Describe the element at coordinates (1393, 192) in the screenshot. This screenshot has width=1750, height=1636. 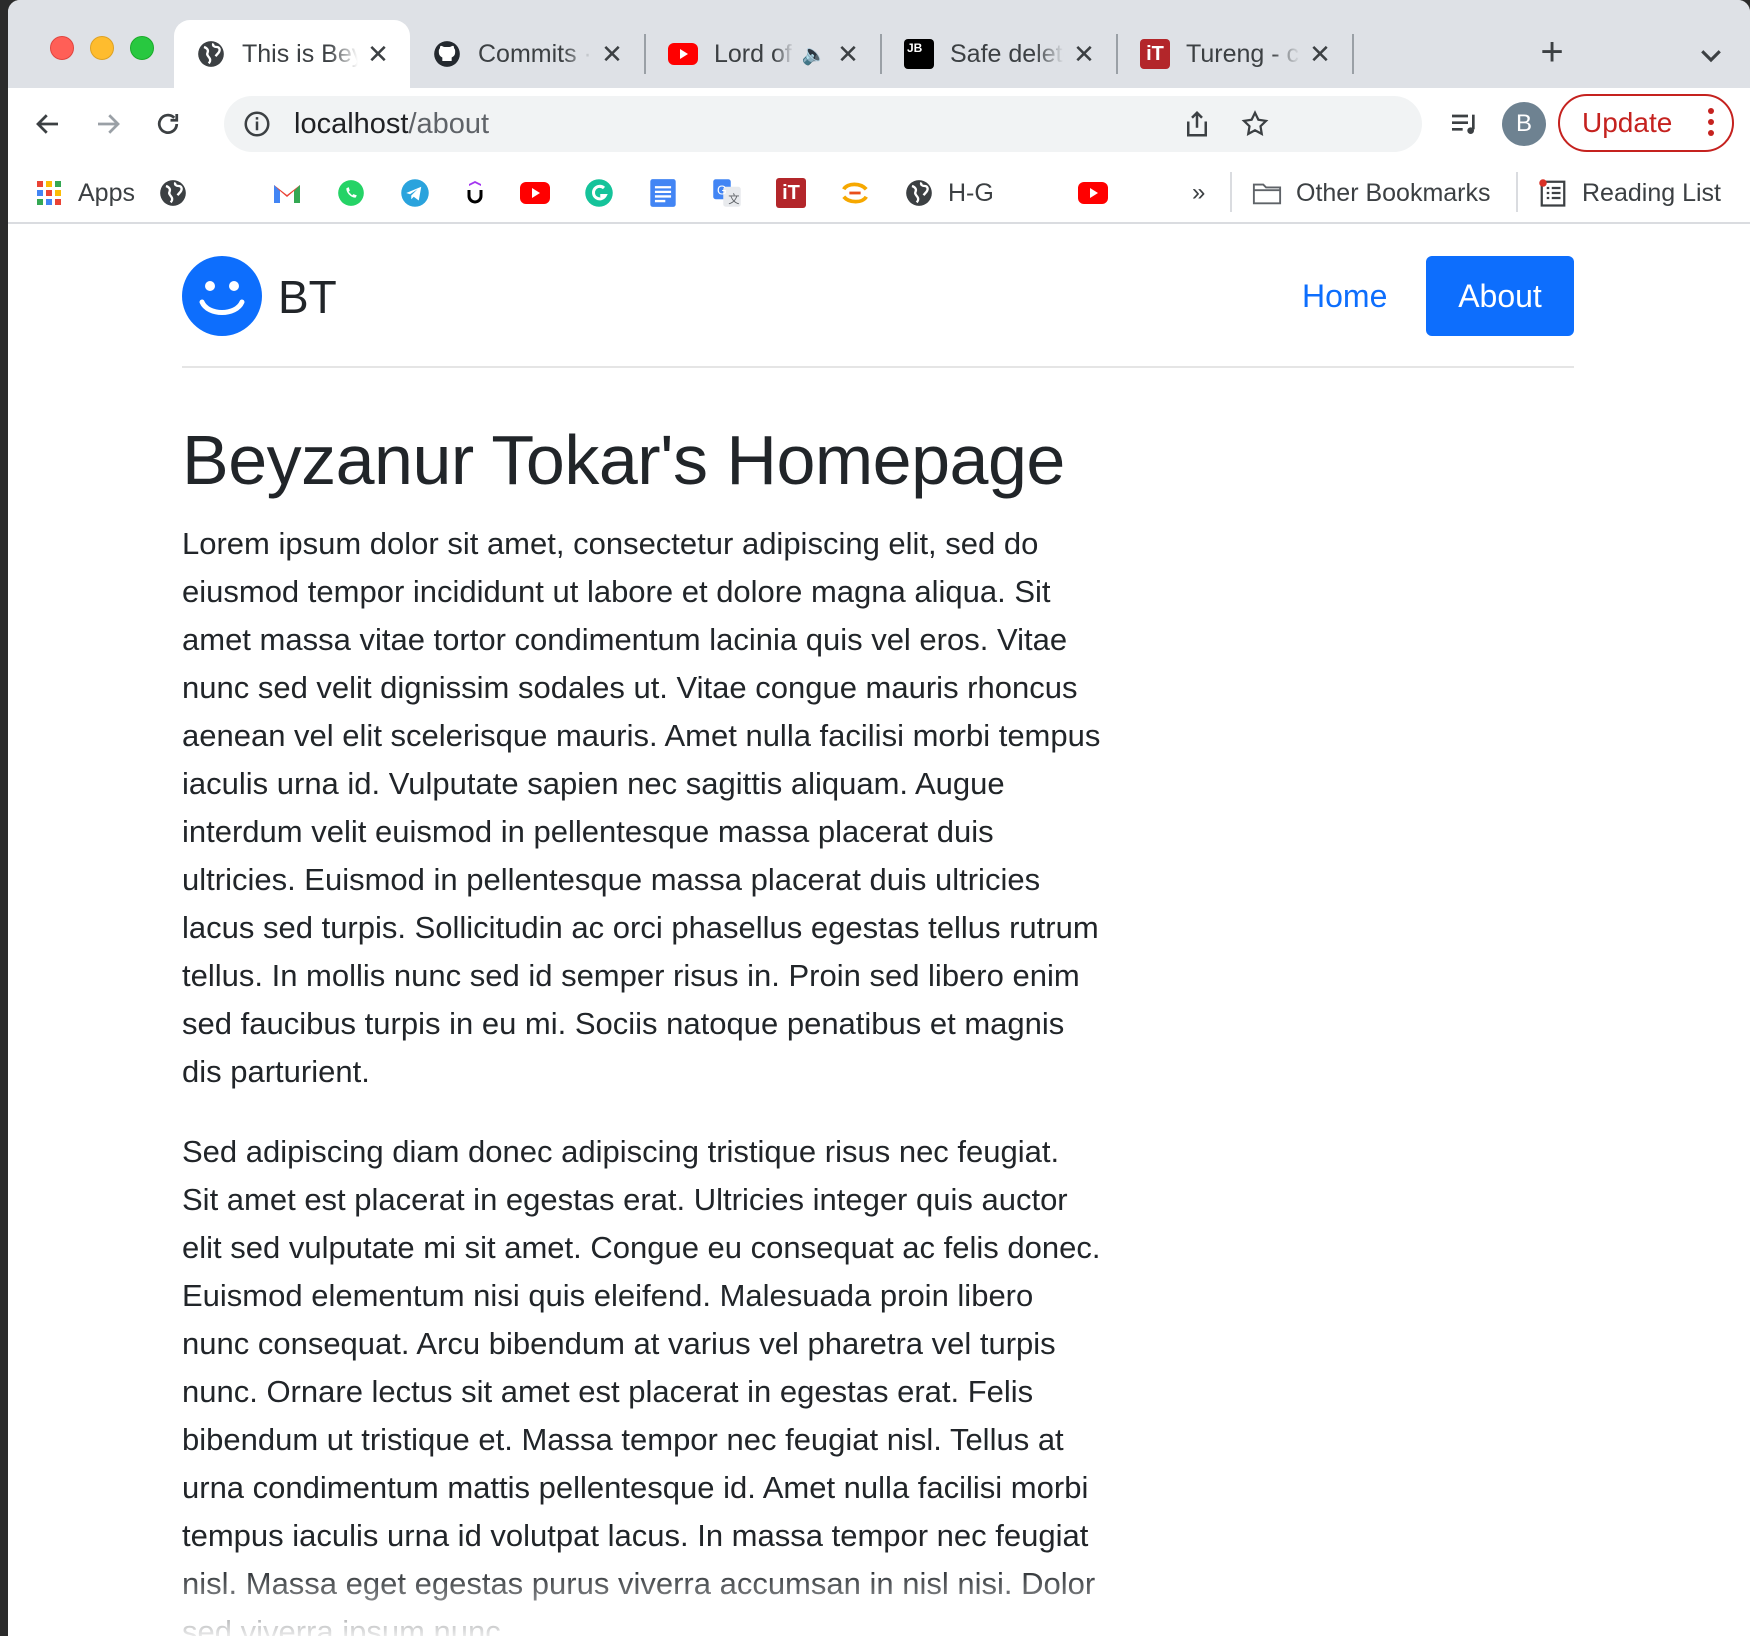
I see `bookmark-label: Other Bookmarks` at that location.